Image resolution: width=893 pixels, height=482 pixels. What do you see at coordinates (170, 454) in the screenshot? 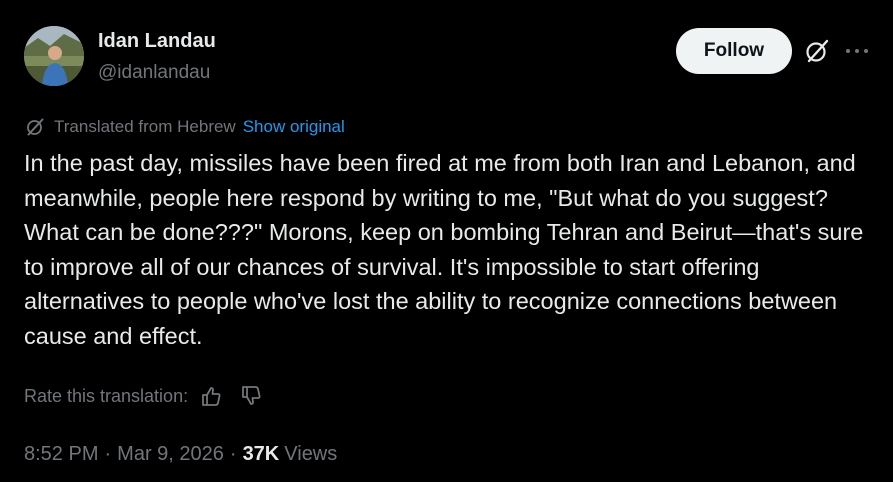
I see `post-date: Mar 9, 2026` at bounding box center [170, 454].